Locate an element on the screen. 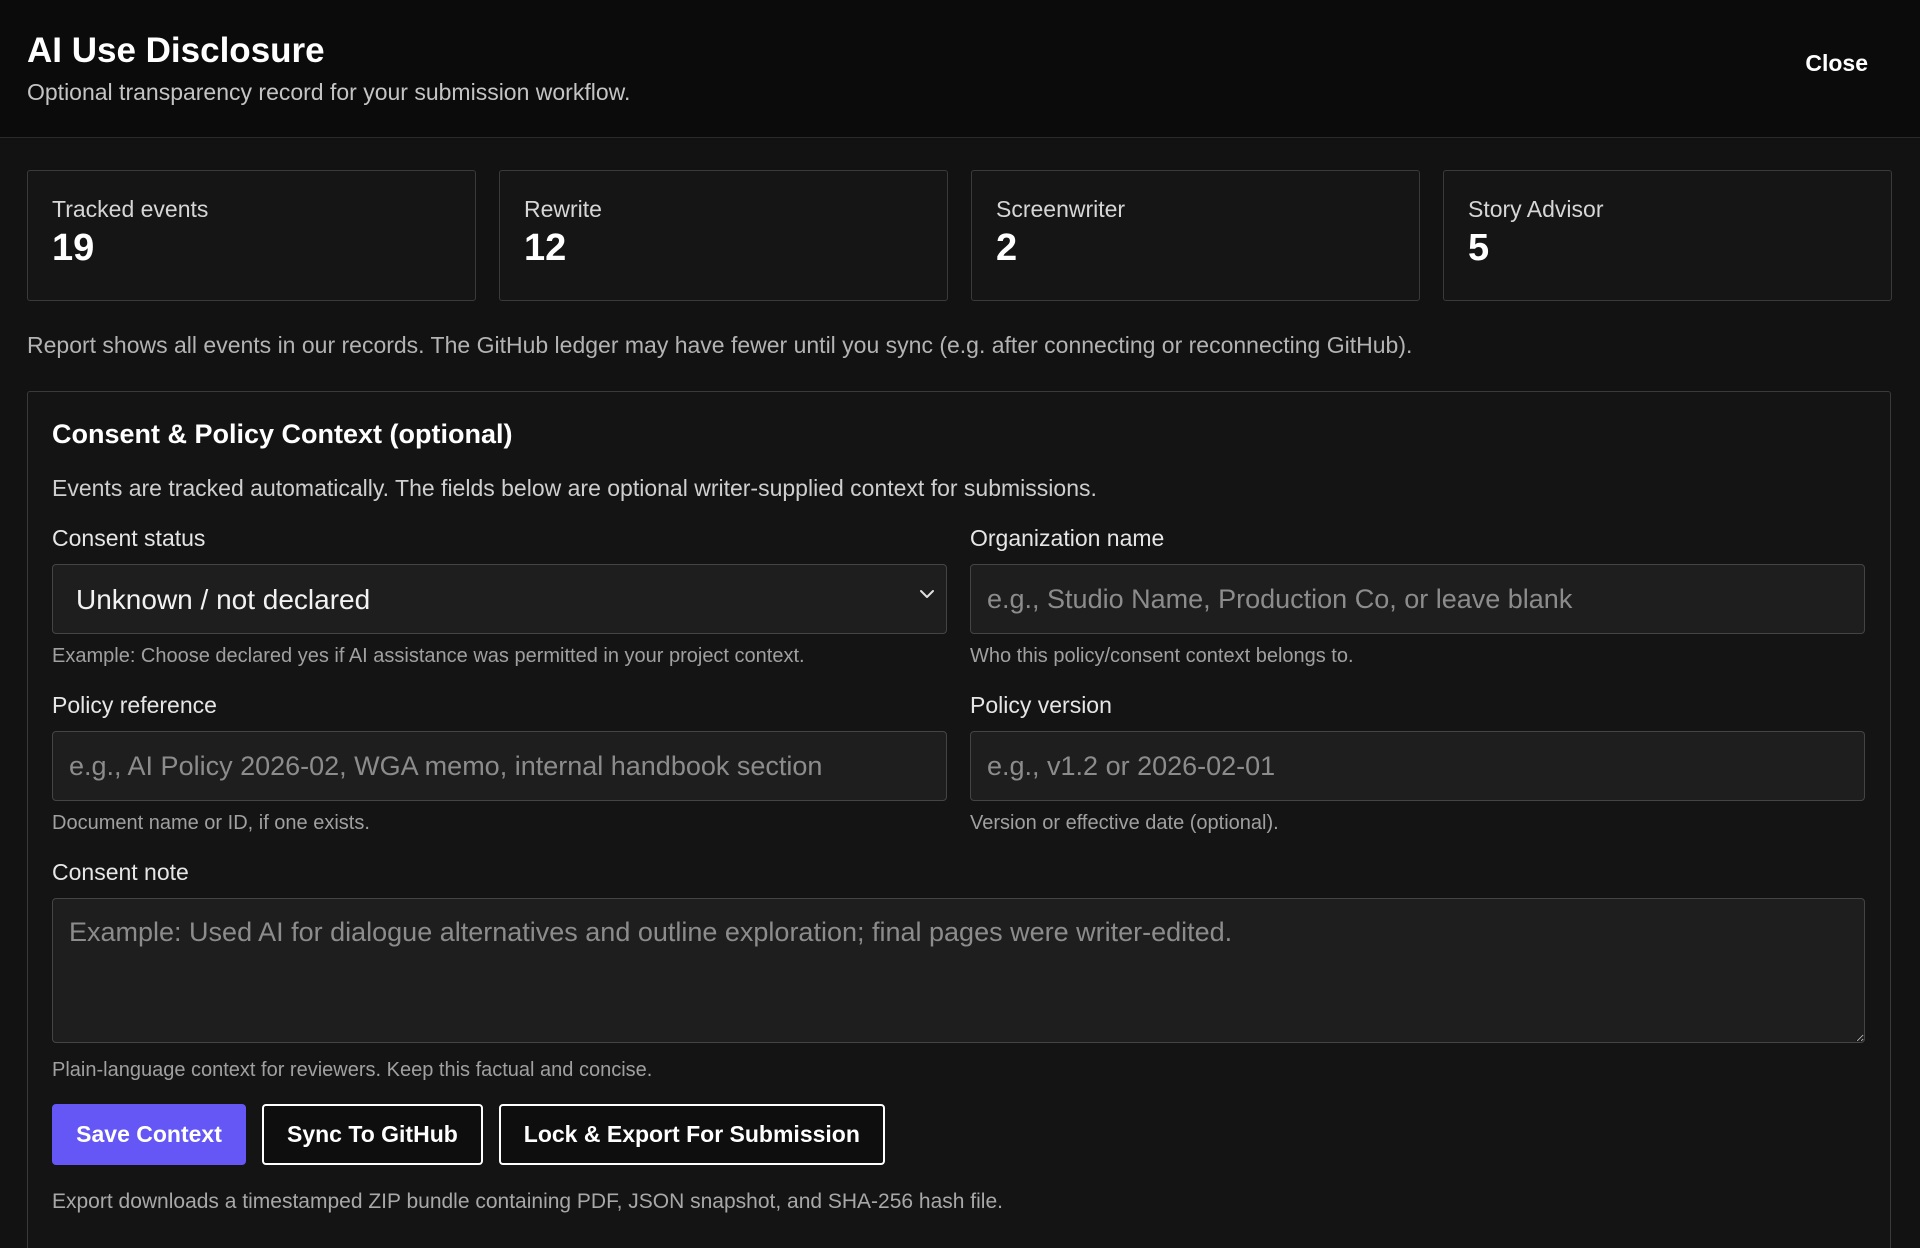 The image size is (1920, 1248). save-context-button: Save Context is located at coordinates (149, 1134).